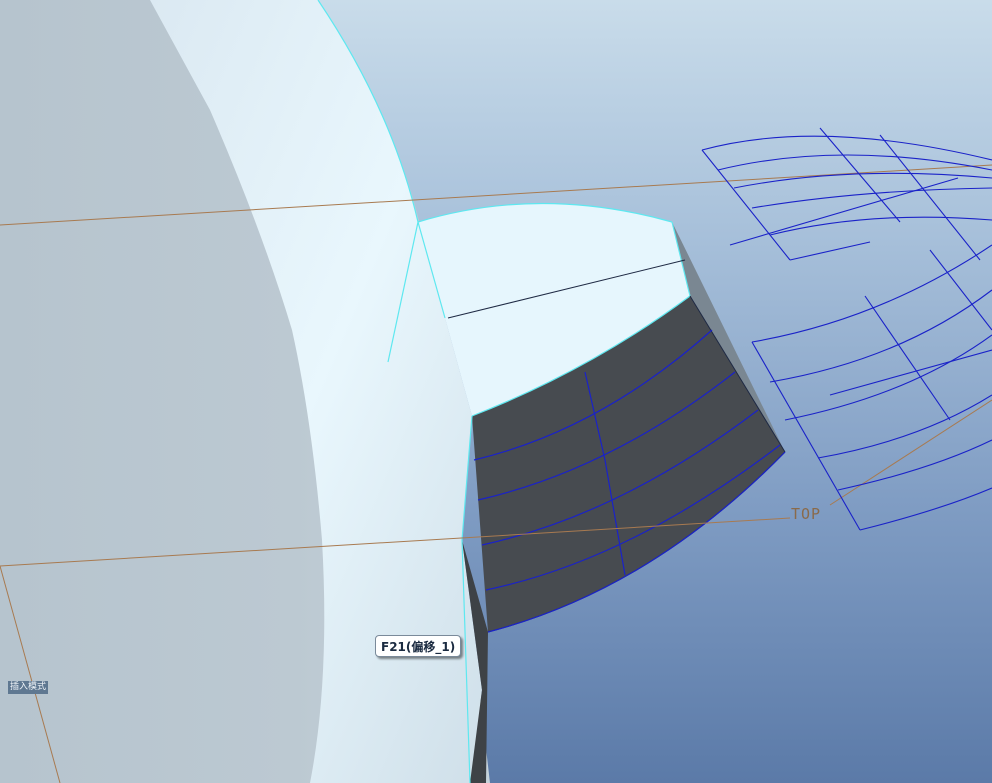  I want to click on curve-network-lower, so click(871, 387).